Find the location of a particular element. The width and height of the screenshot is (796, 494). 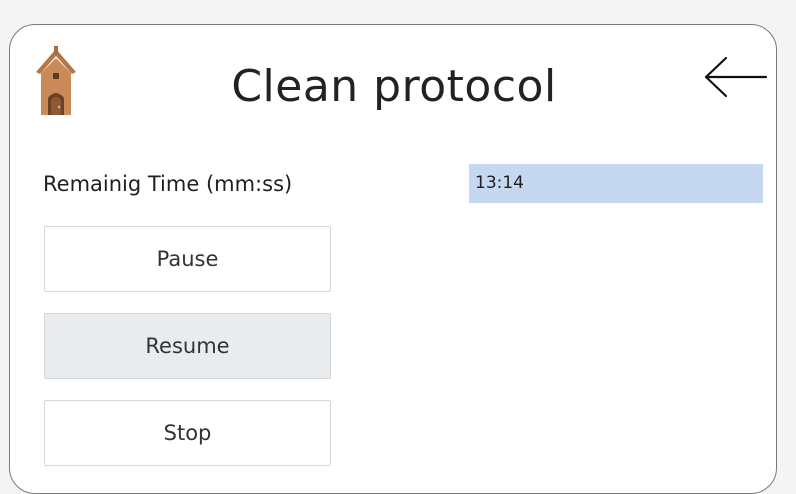

arrow-left-icon is located at coordinates (735, 77).